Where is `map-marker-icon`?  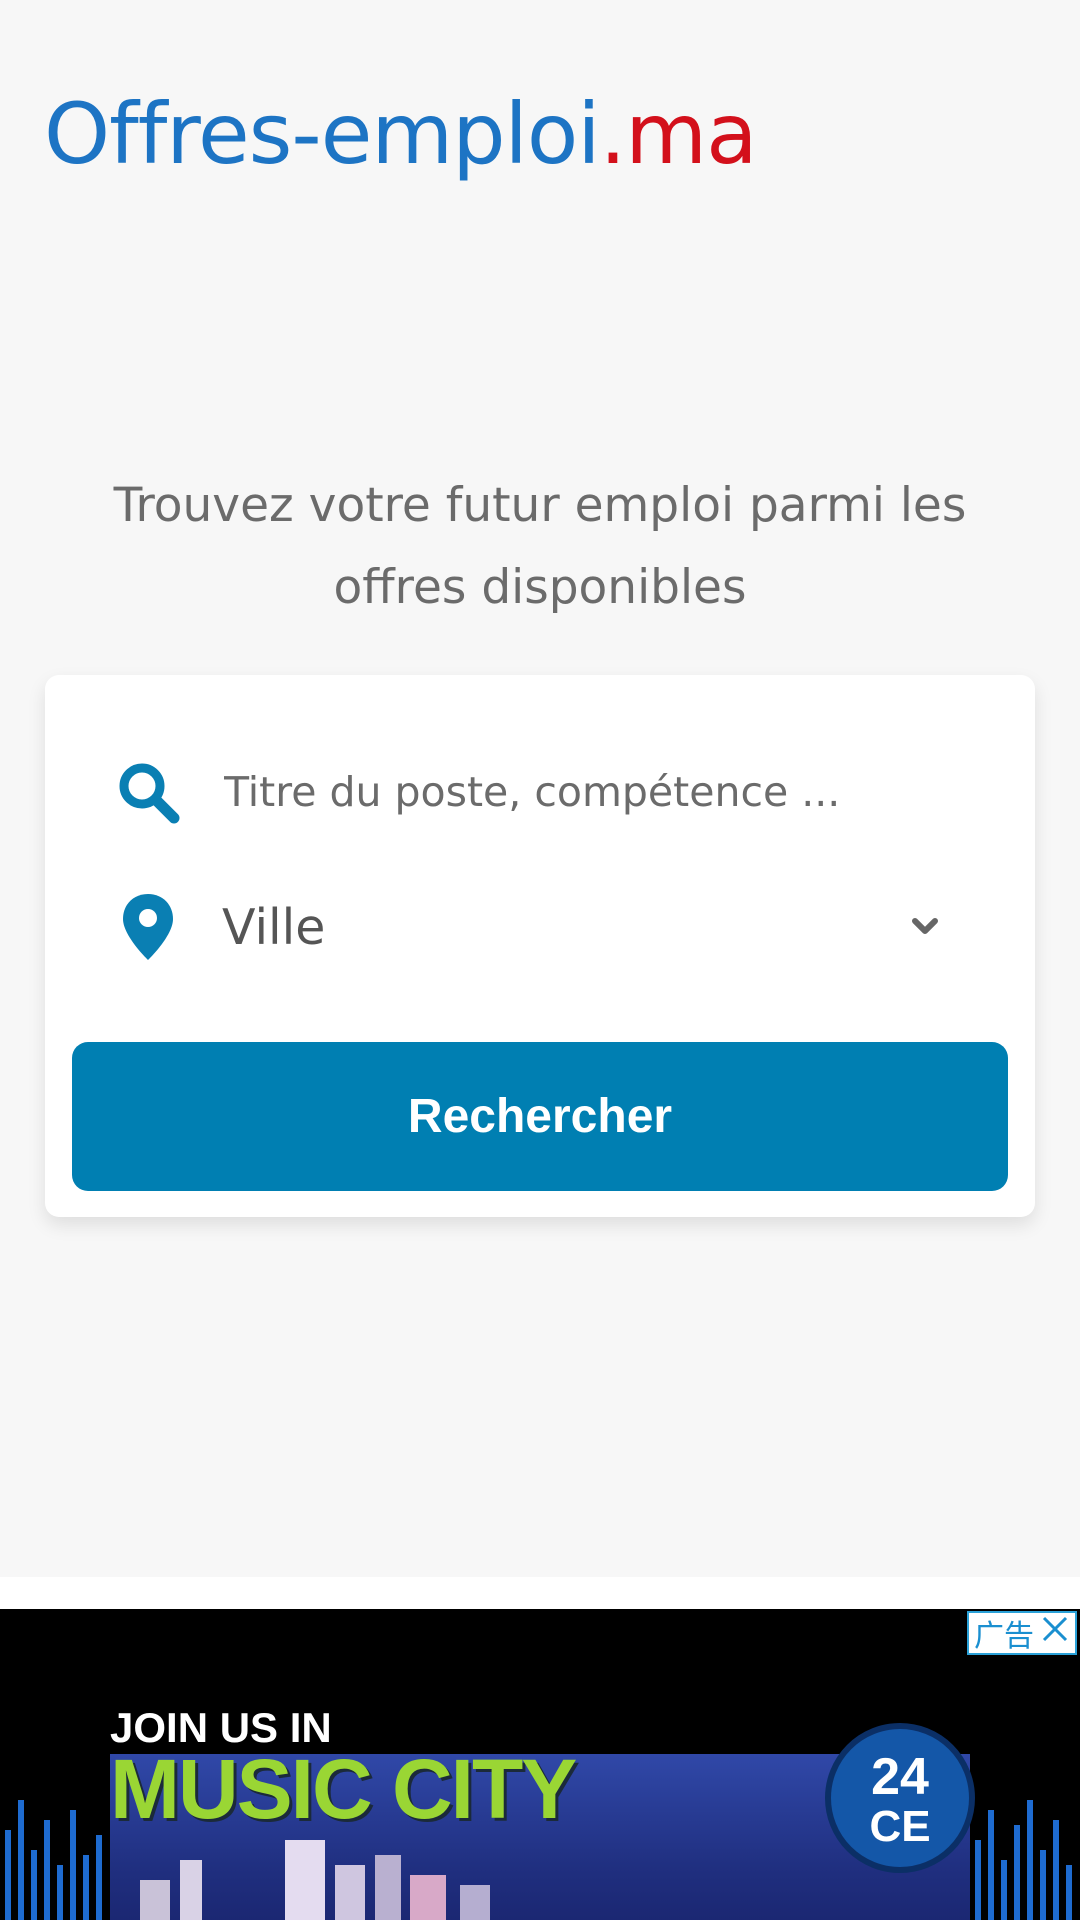 map-marker-icon is located at coordinates (148, 927).